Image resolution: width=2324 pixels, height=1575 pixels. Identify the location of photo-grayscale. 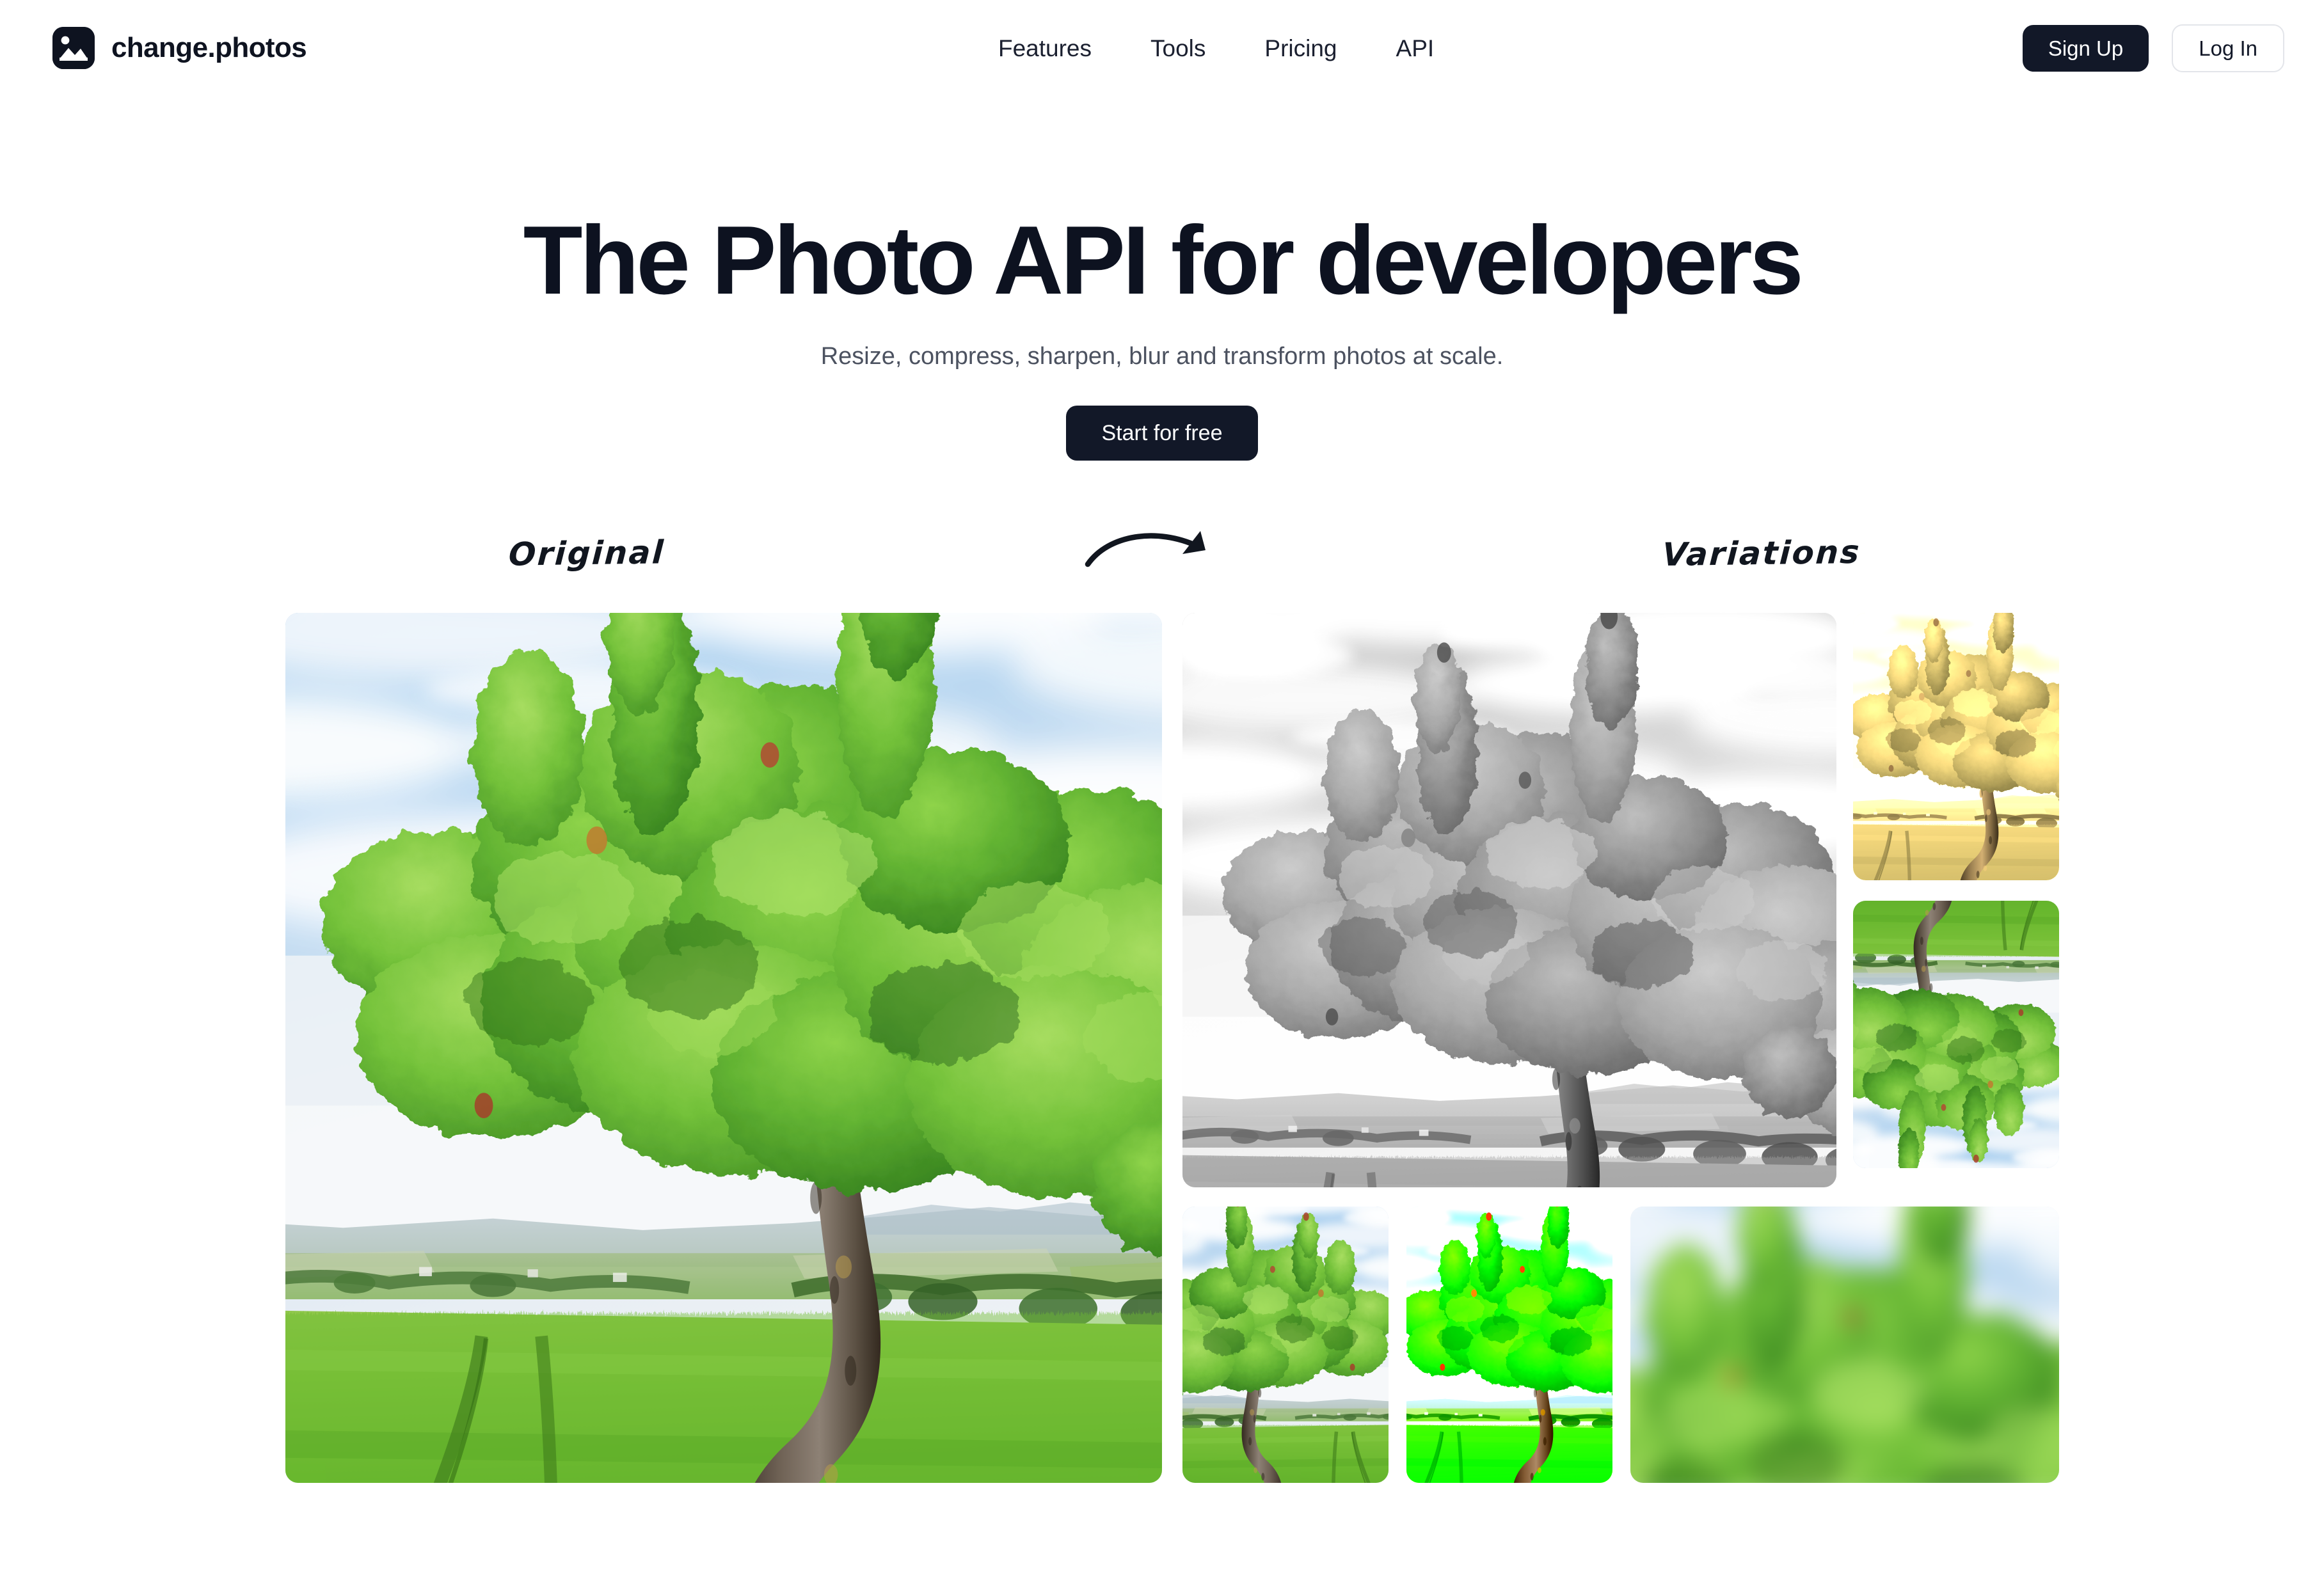
(1509, 900).